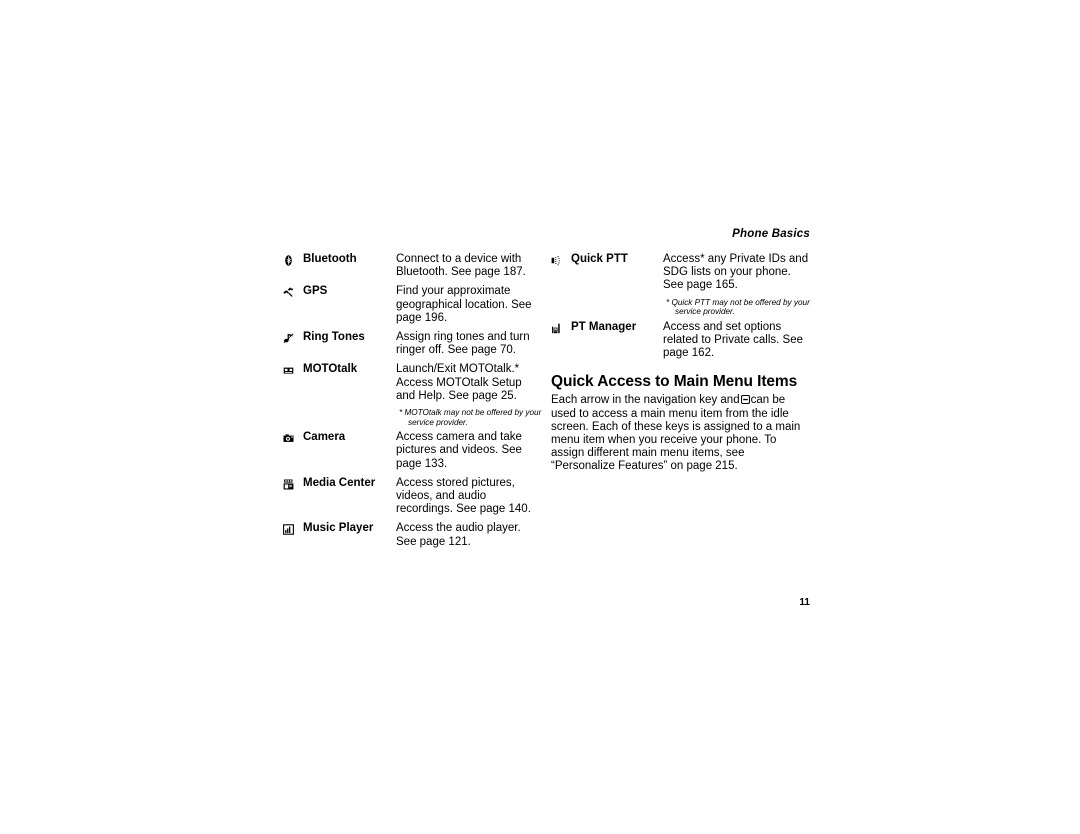  I want to click on section-body-part-1: Each arrow in the navigation key and, so click(645, 400).